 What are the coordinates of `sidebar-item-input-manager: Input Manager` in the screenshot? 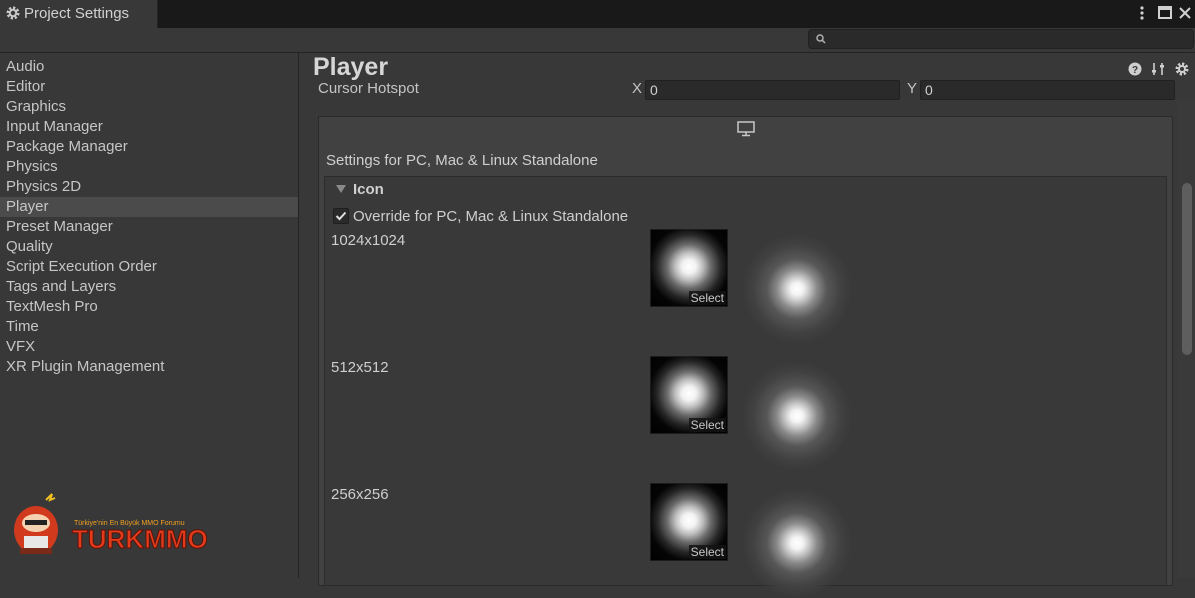 It's located at (149, 127).